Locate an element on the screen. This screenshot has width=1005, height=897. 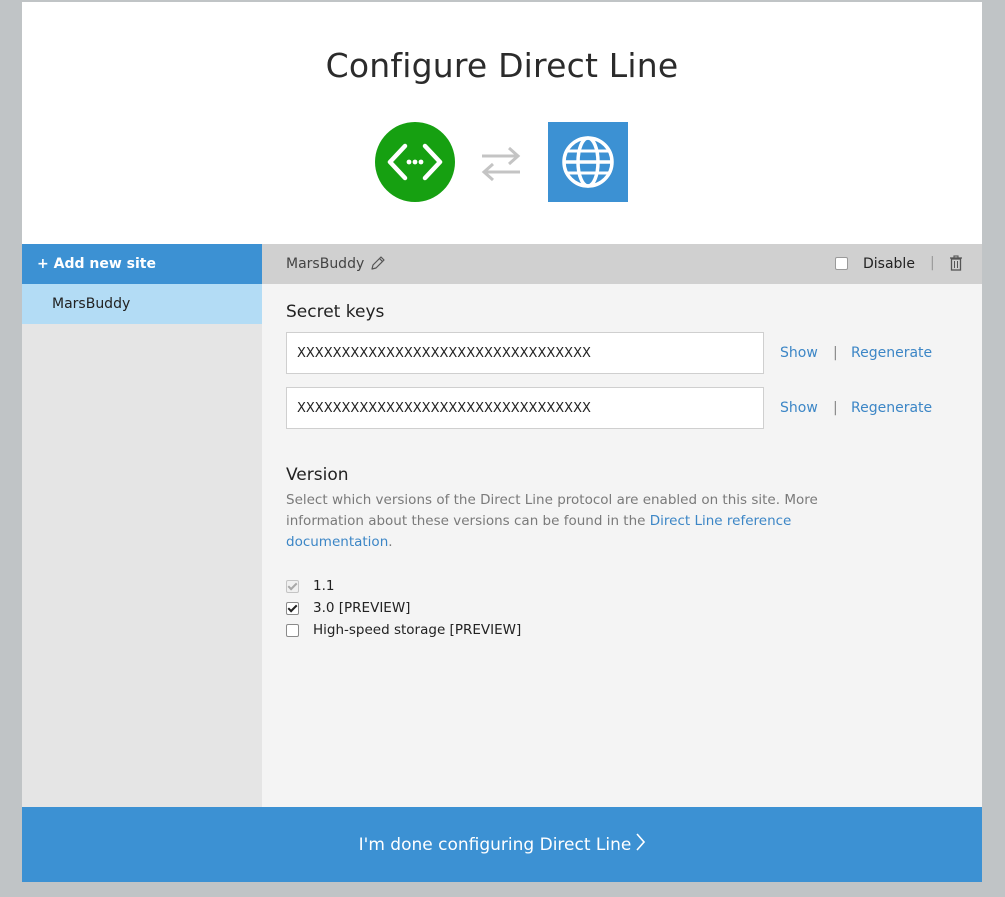
version-heading: Version is located at coordinates (317, 475).